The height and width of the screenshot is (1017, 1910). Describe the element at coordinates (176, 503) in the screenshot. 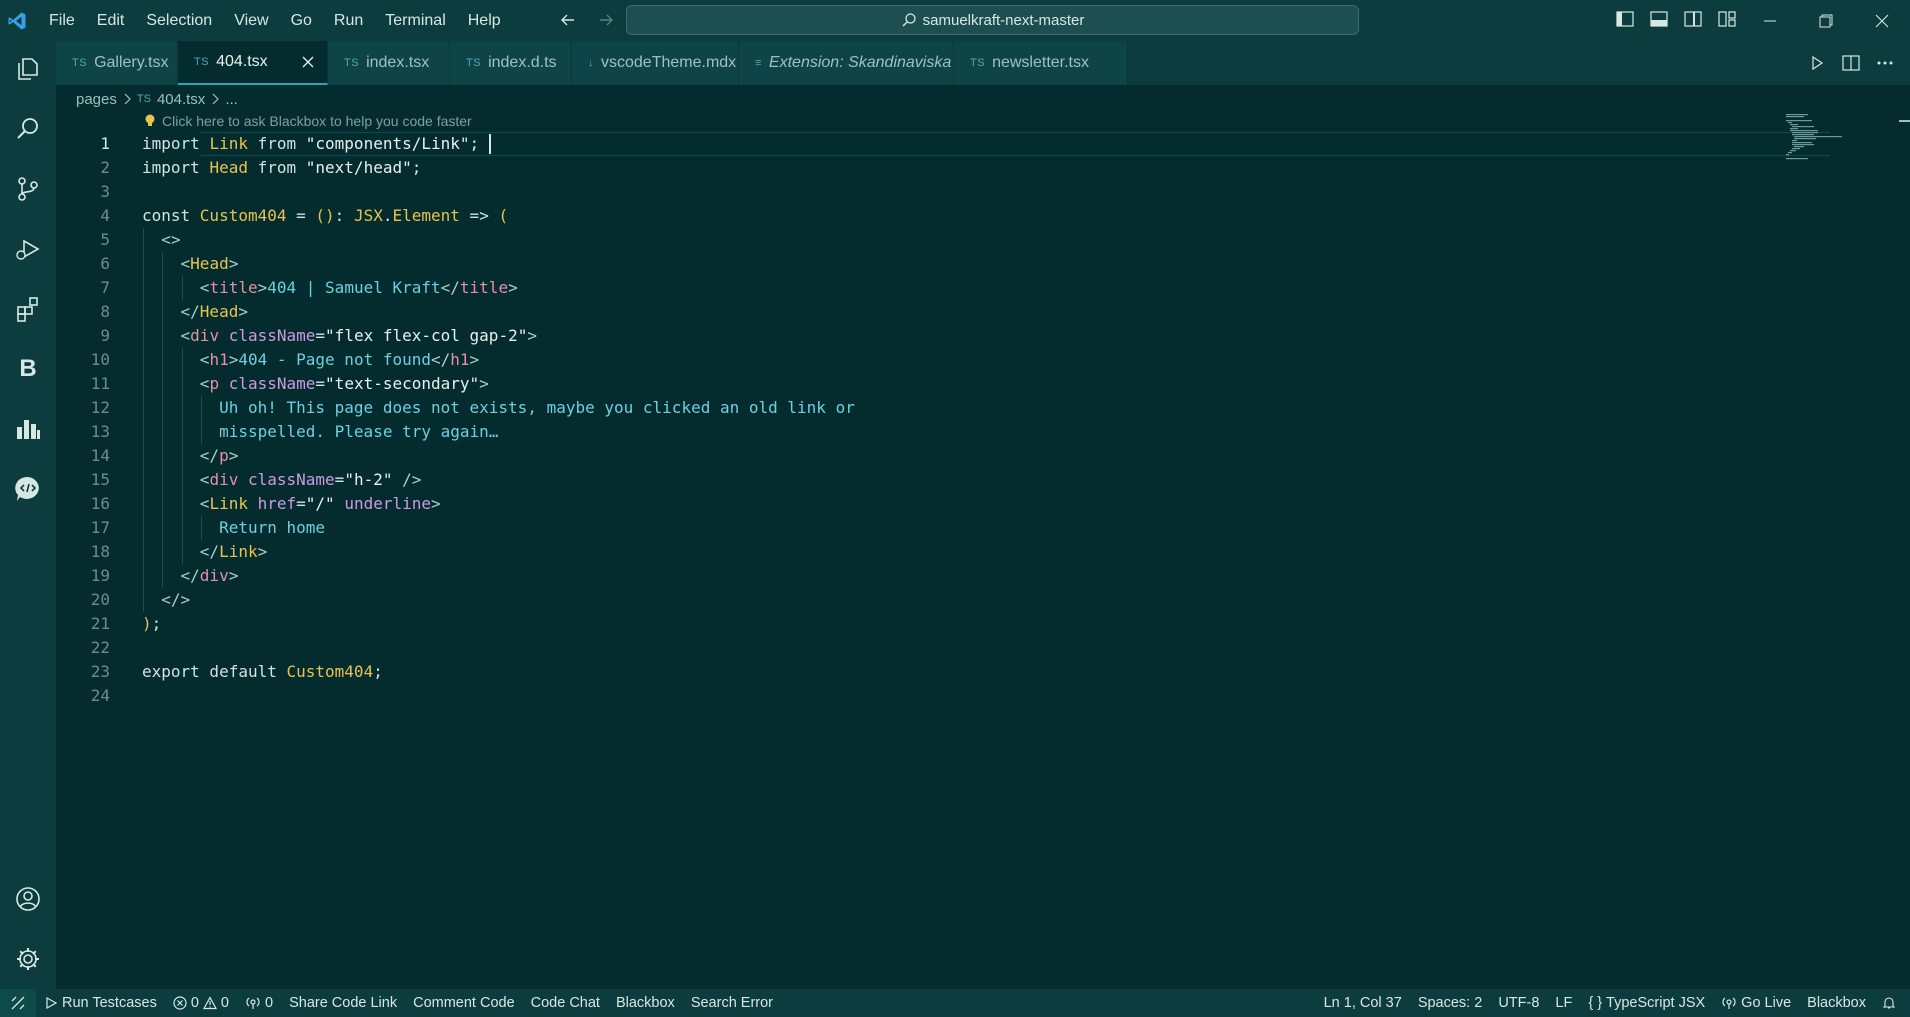

I see `code-token: <` at that location.